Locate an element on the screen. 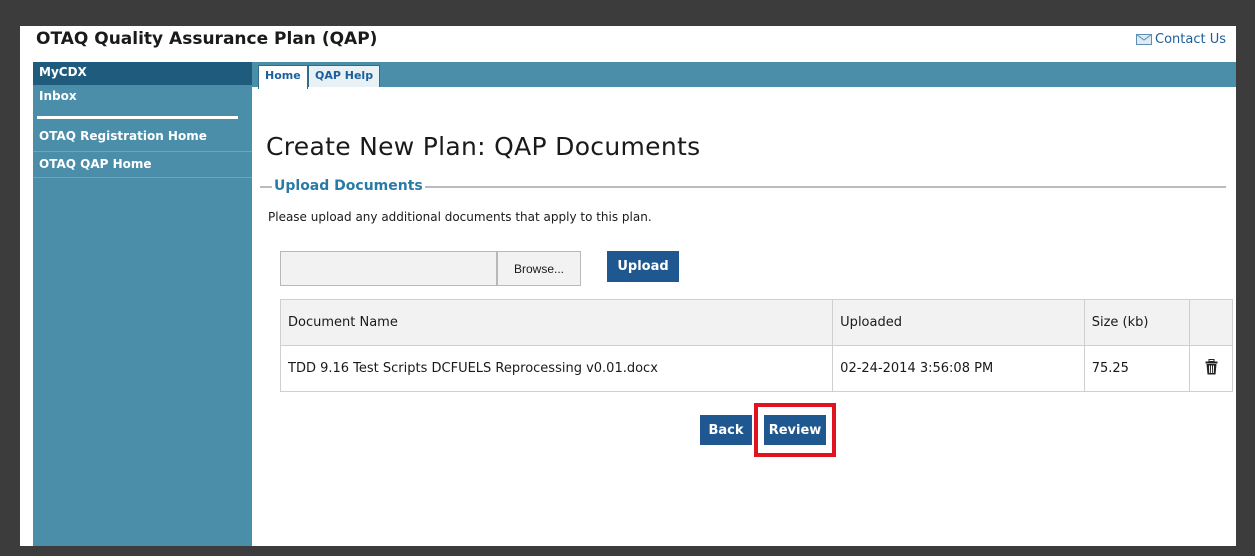  column-header-actions is located at coordinates (1211, 322).